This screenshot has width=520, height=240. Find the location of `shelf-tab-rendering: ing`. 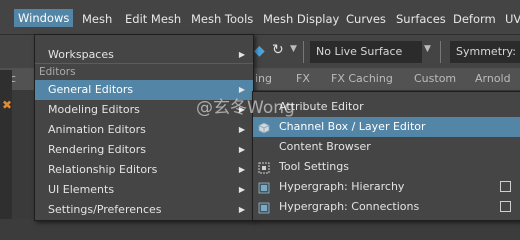

shelf-tab-rendering: ing is located at coordinates (263, 78).